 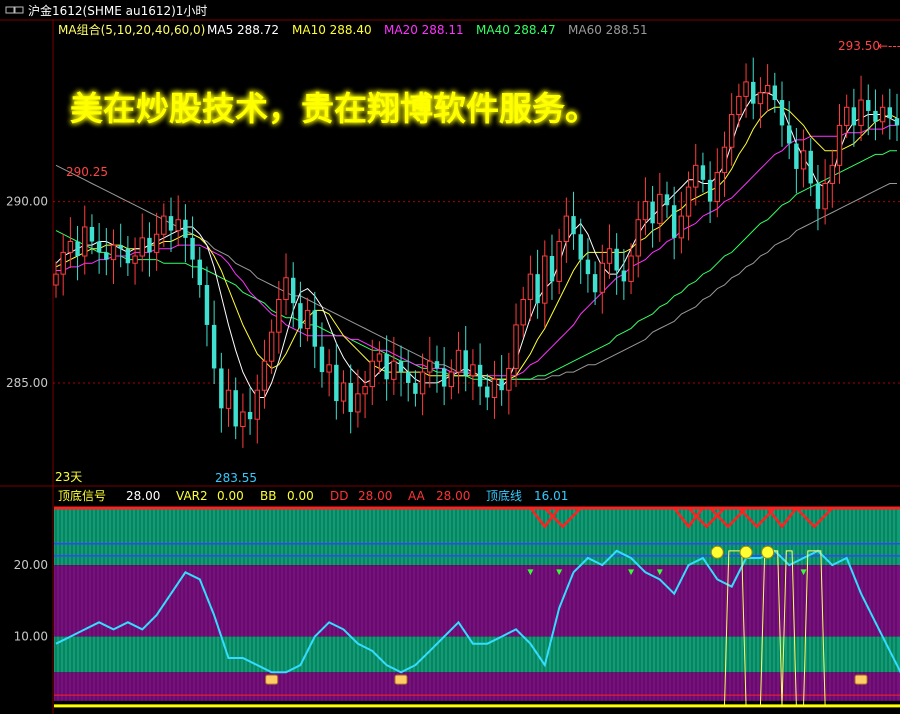 What do you see at coordinates (608, 30) in the screenshot?
I see `ma-legend-item: MA60 288.51` at bounding box center [608, 30].